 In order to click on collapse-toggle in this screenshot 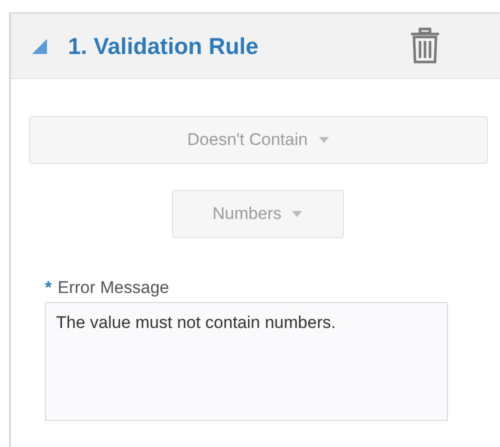, I will do `click(39, 46)`.